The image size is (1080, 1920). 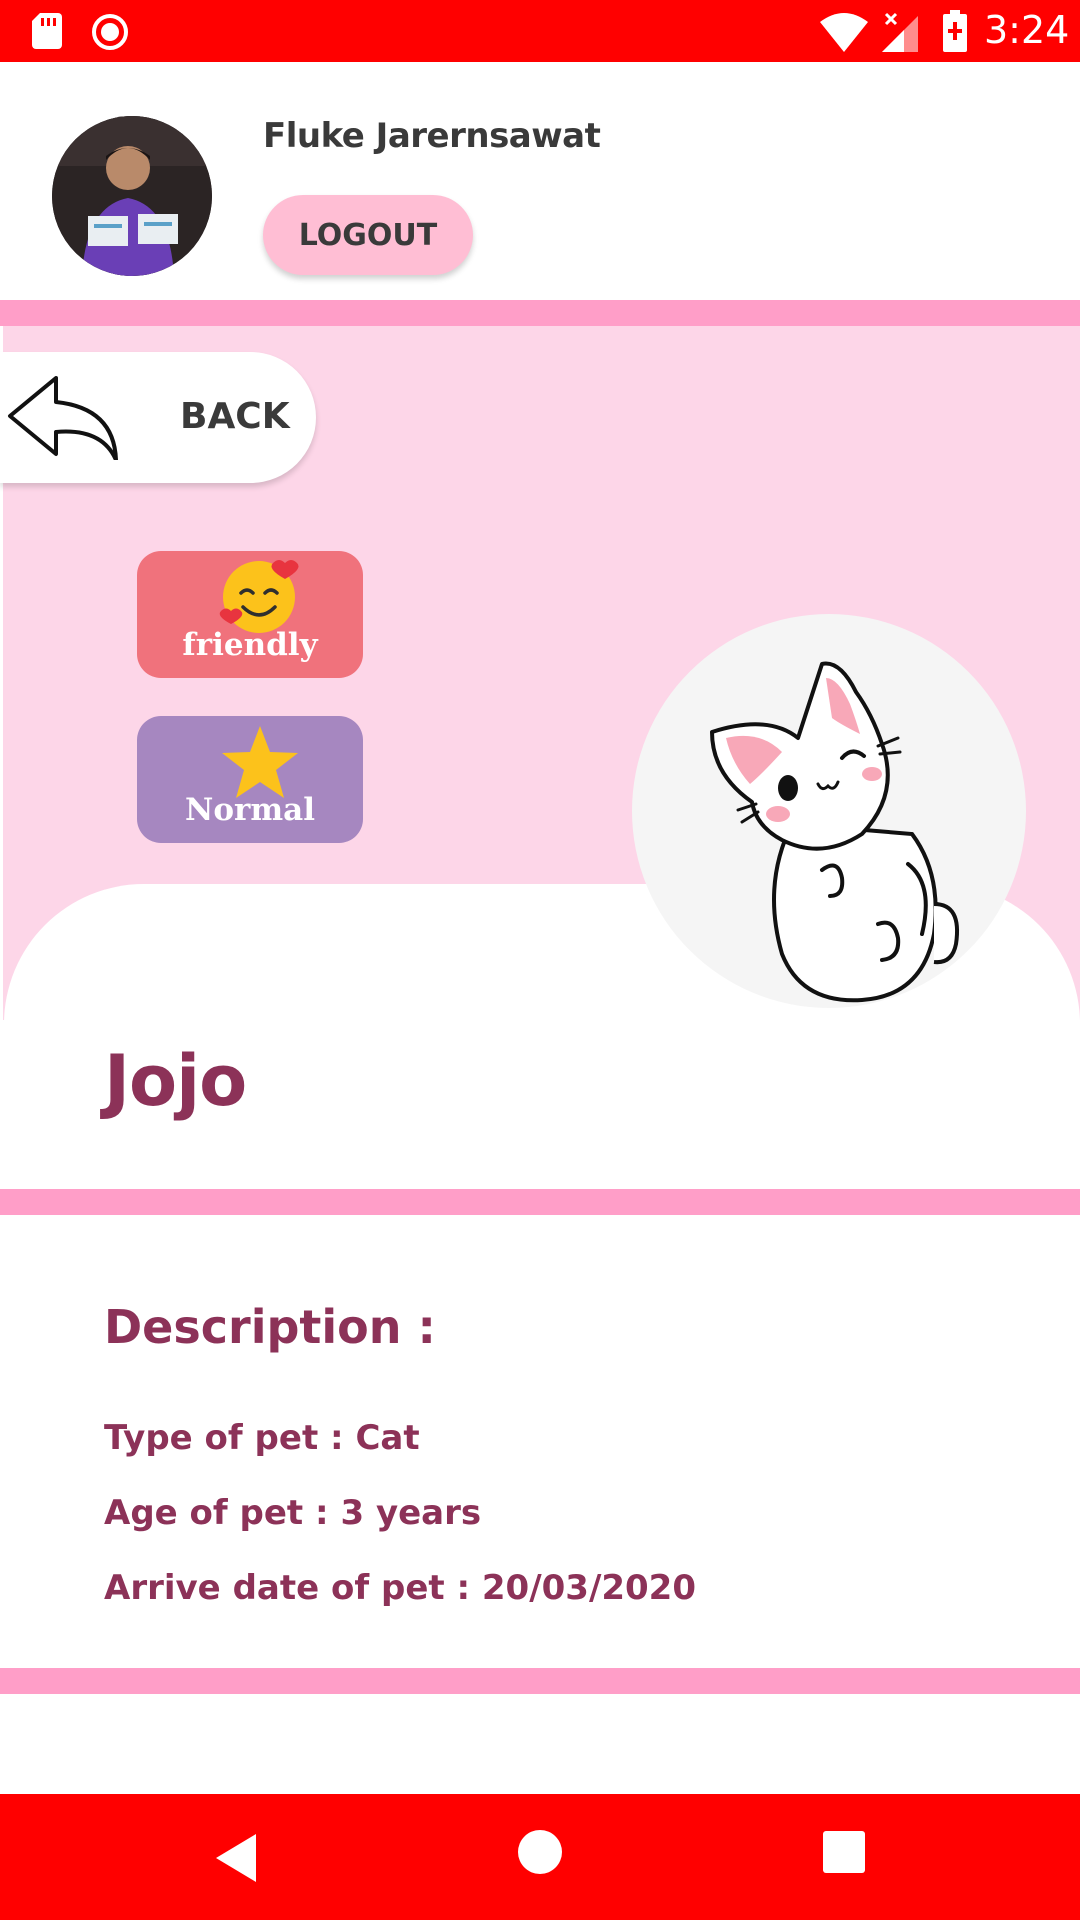 I want to click on pet-image, so click(x=829, y=811).